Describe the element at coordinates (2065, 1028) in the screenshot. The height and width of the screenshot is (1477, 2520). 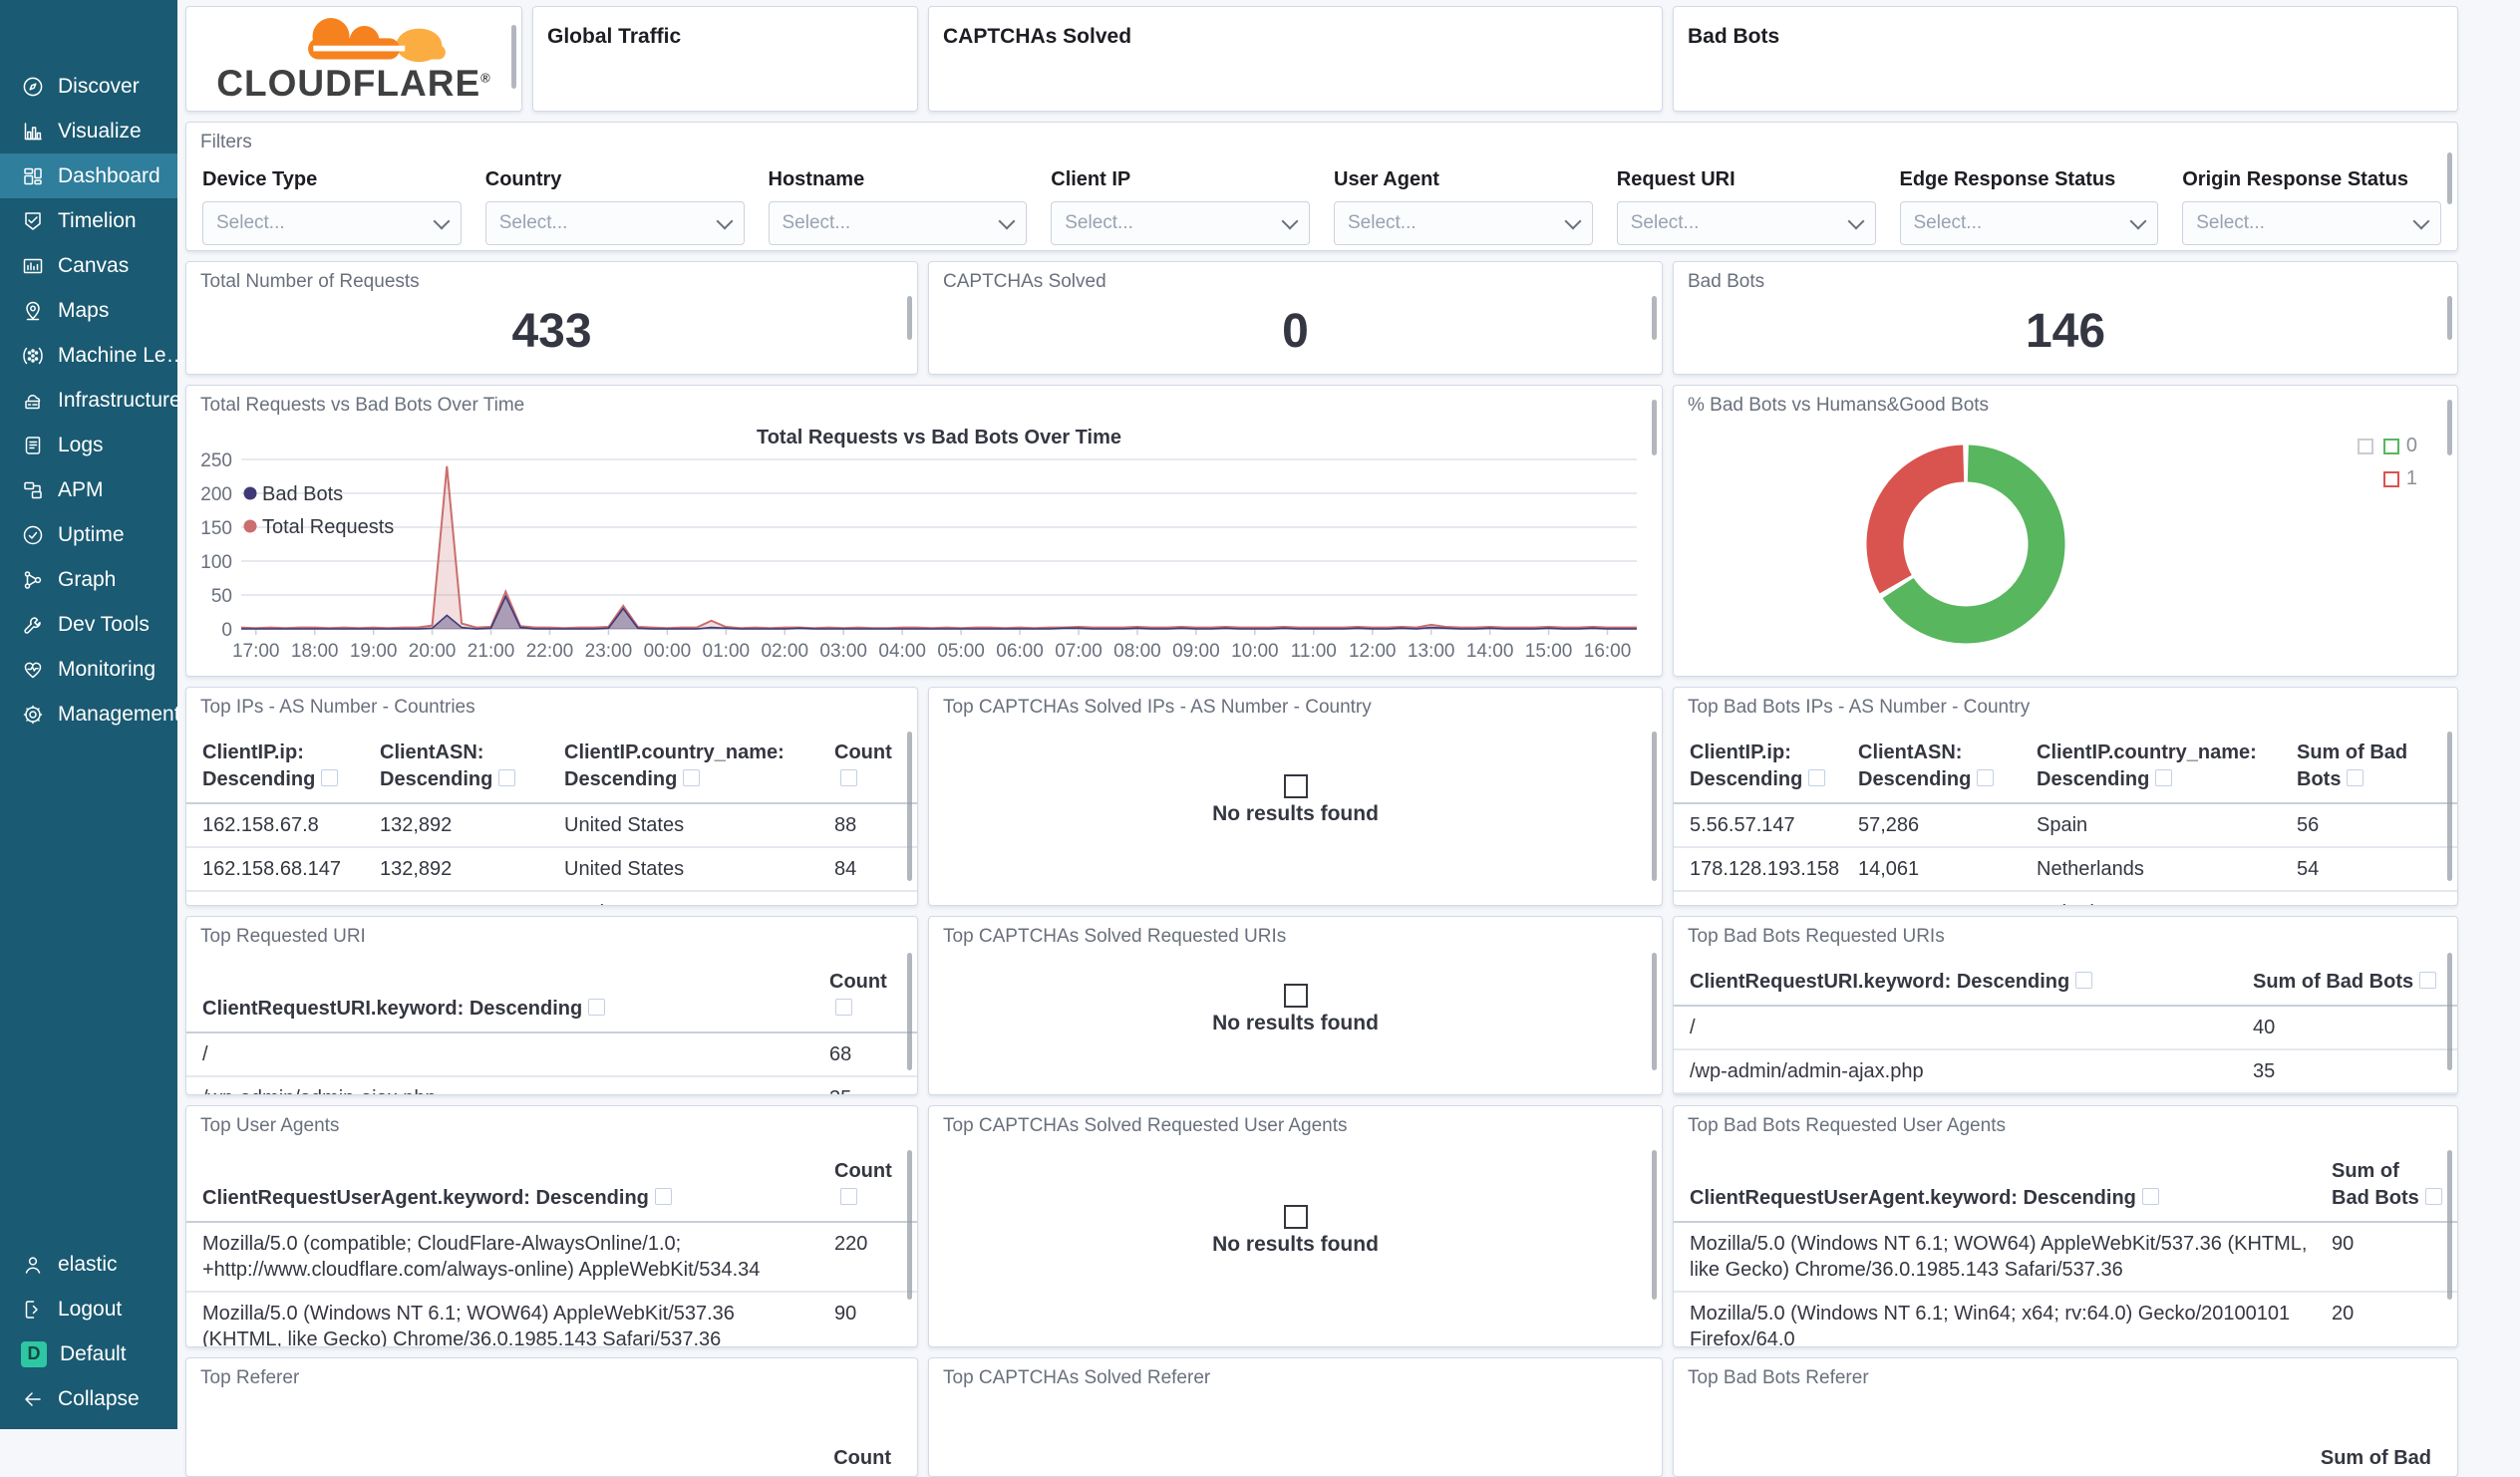
I see `table-row: /40` at that location.